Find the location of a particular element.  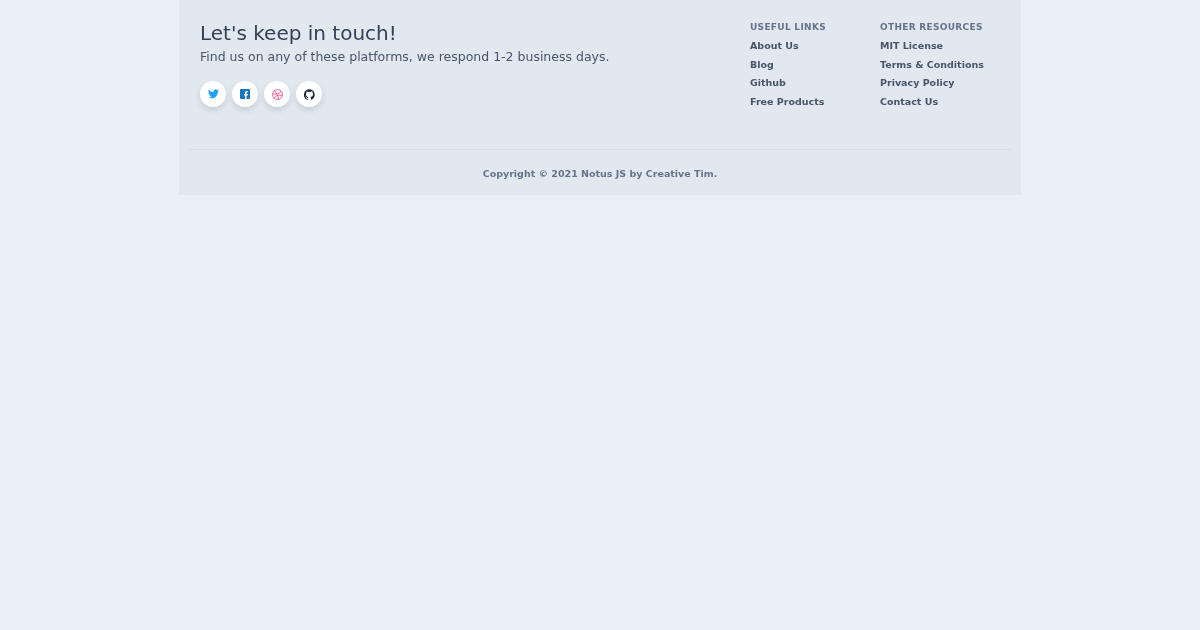

footer-link: Privacy Policy is located at coordinates (936, 83).